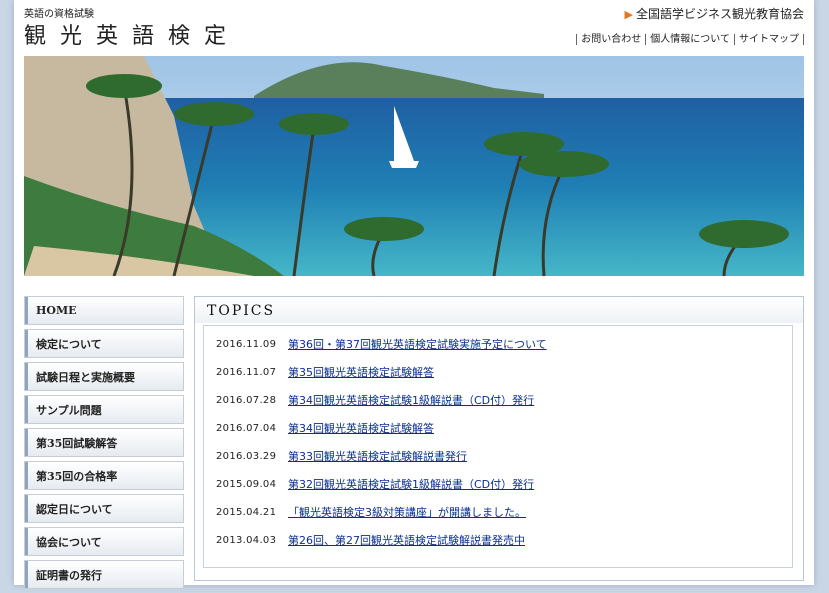  I want to click on sidebar-item-association: 協会について, so click(104, 541).